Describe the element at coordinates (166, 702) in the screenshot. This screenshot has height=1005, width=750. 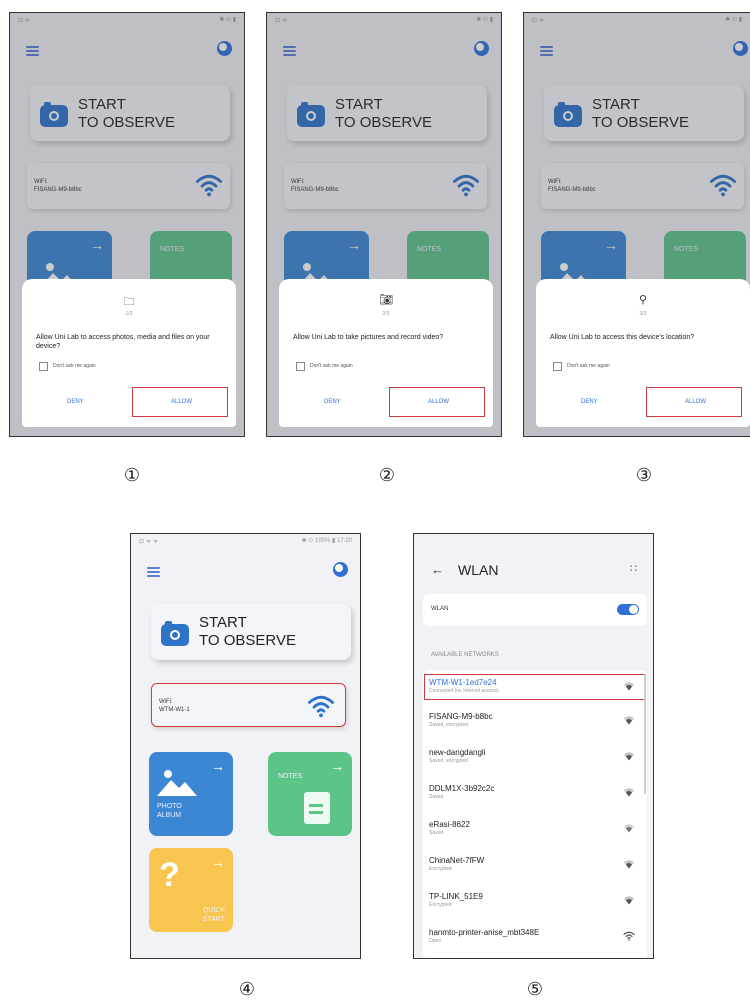
I see `wifi-label: WiFi:` at that location.